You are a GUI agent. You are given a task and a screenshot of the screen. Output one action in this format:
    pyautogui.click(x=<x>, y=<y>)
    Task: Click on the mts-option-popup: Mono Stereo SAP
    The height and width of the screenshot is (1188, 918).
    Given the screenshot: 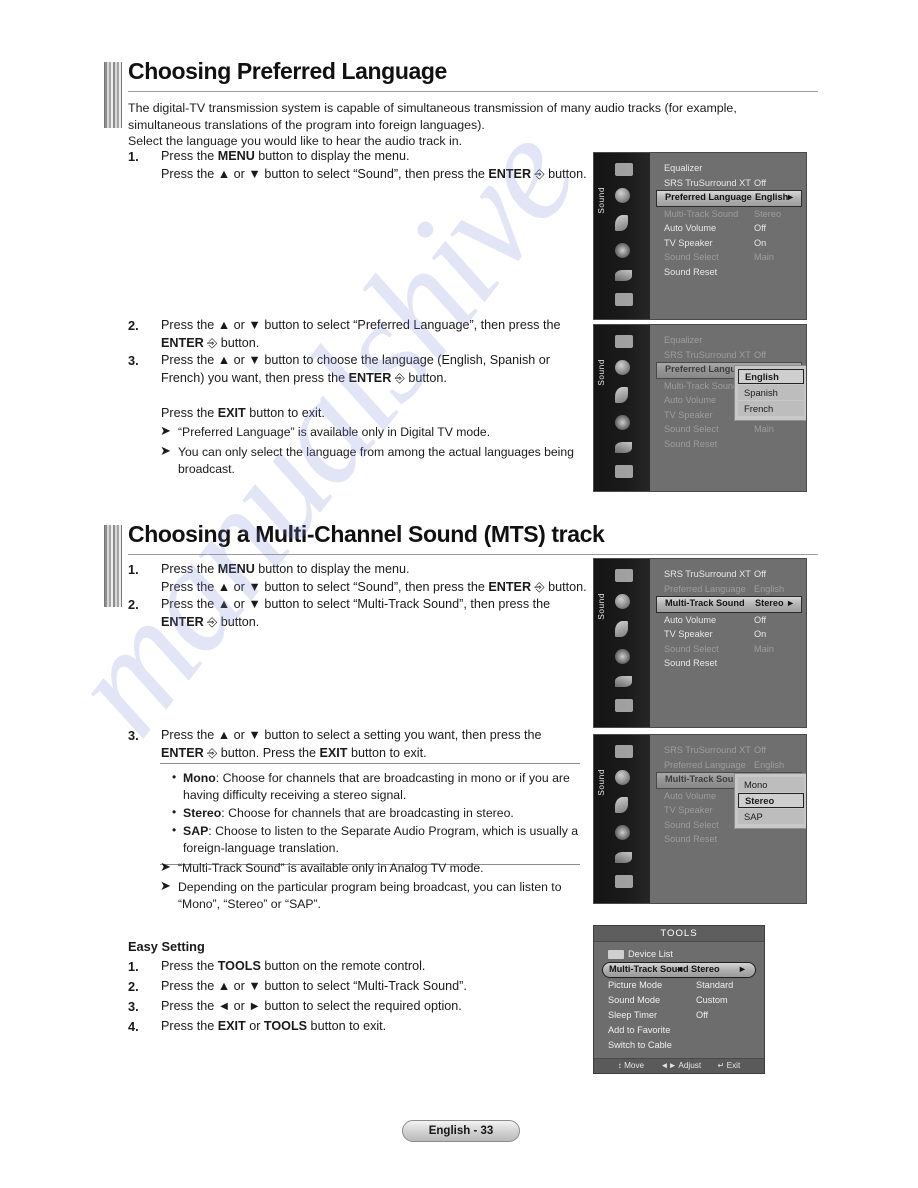 What is the action you would take?
    pyautogui.click(x=770, y=801)
    